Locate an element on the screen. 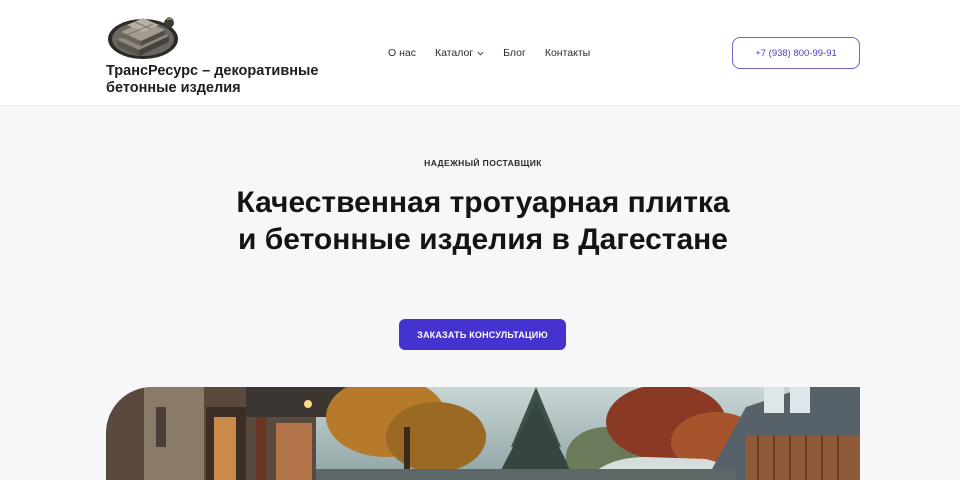  main-nav: О нас Каталог Блог Контакты is located at coordinates (489, 53).